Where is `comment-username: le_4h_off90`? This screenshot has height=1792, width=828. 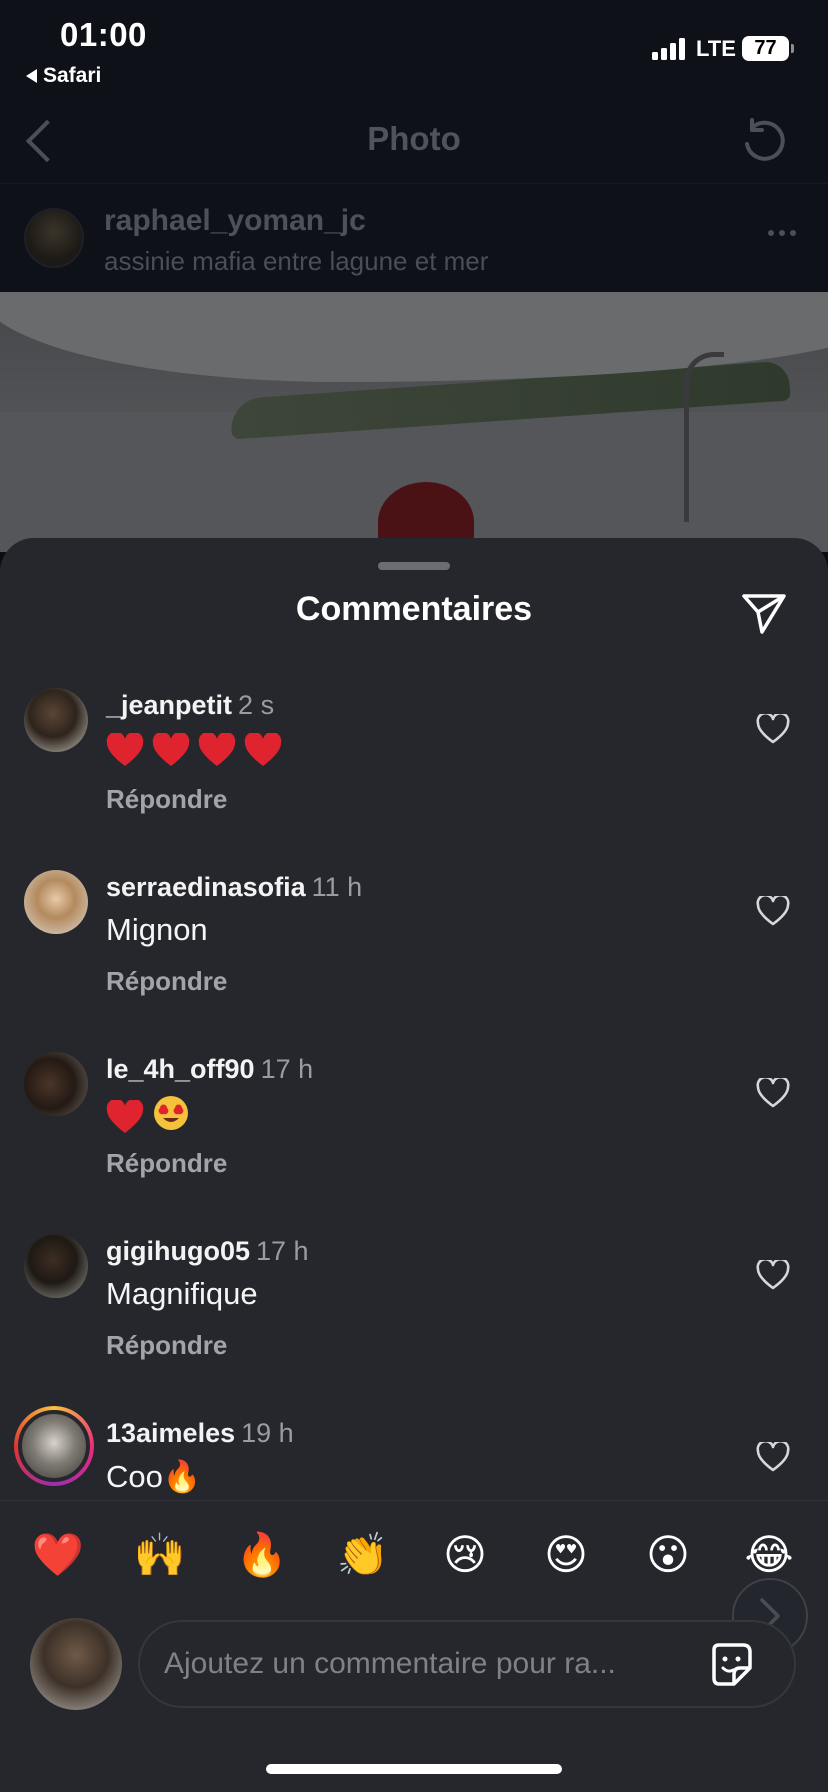
comment-username: le_4h_off90 is located at coordinates (180, 1069).